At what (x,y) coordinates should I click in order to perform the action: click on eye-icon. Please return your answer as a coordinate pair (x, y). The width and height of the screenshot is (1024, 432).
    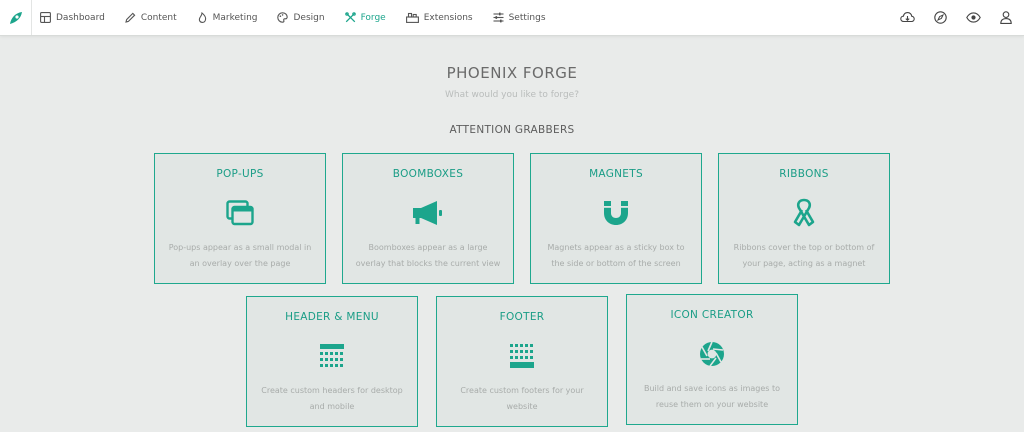
    Looking at the image, I should click on (973, 17).